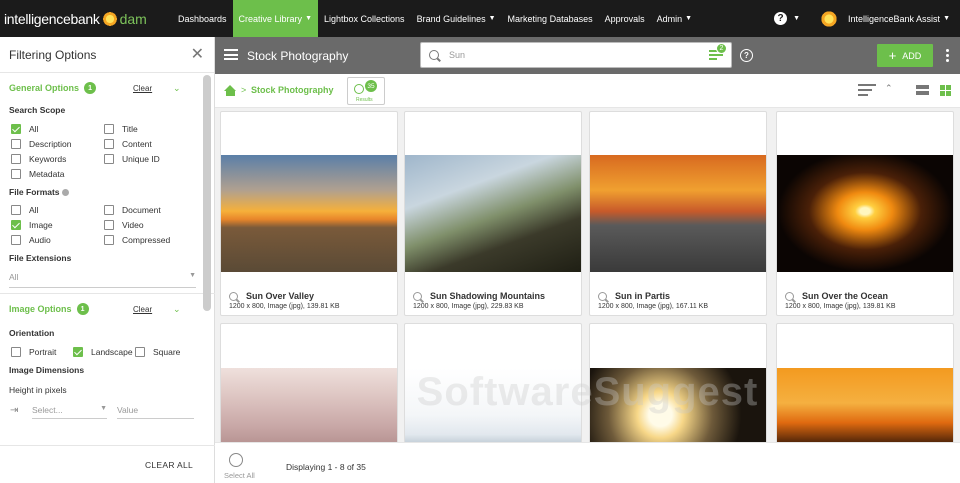 Image resolution: width=960 pixels, height=483 pixels. Describe the element at coordinates (133, 224) in the screenshot. I see `checkbox-label: Video` at that location.